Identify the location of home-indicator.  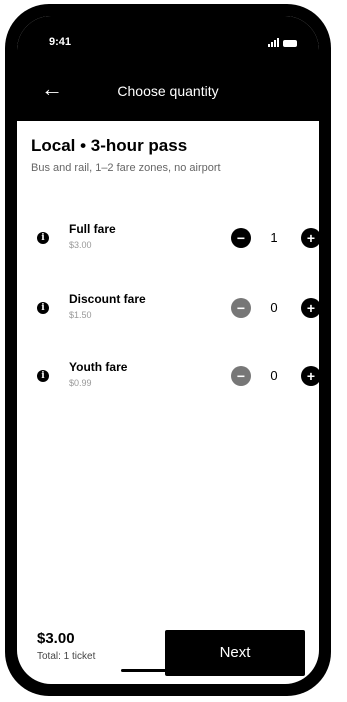
(167, 670).